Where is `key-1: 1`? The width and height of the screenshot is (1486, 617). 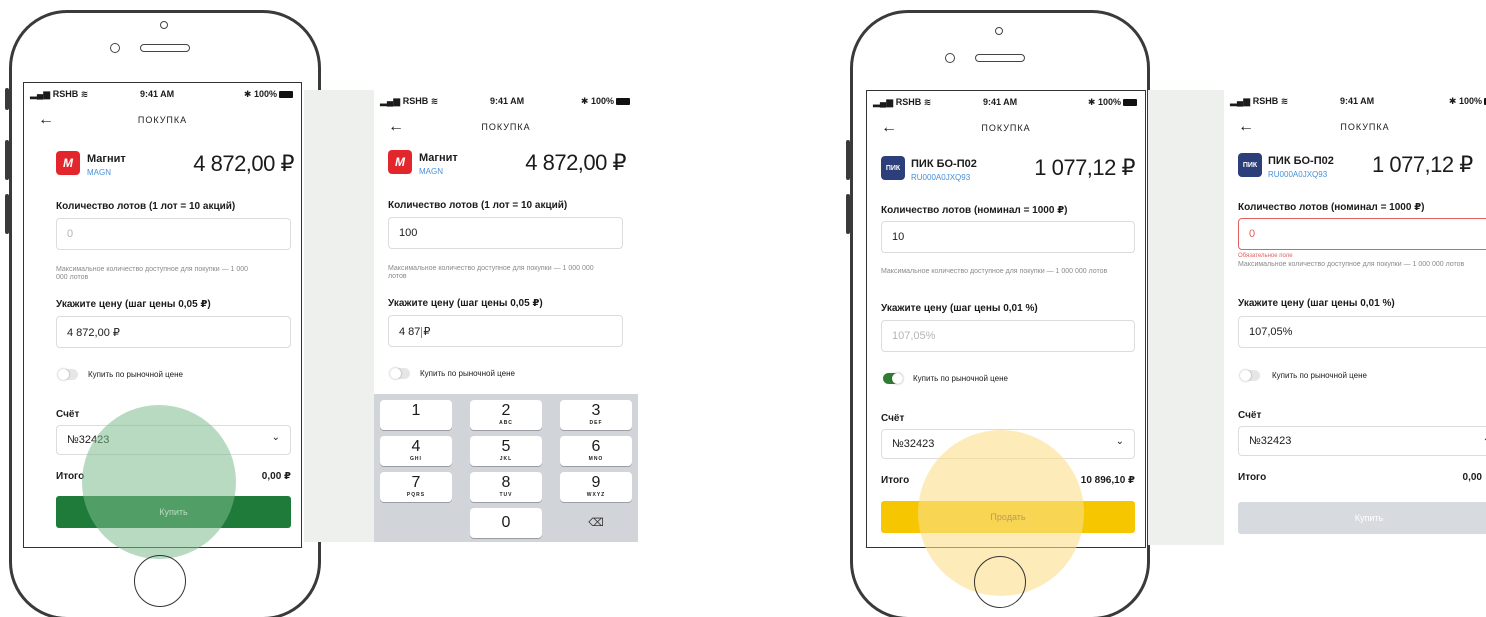 key-1: 1 is located at coordinates (416, 415).